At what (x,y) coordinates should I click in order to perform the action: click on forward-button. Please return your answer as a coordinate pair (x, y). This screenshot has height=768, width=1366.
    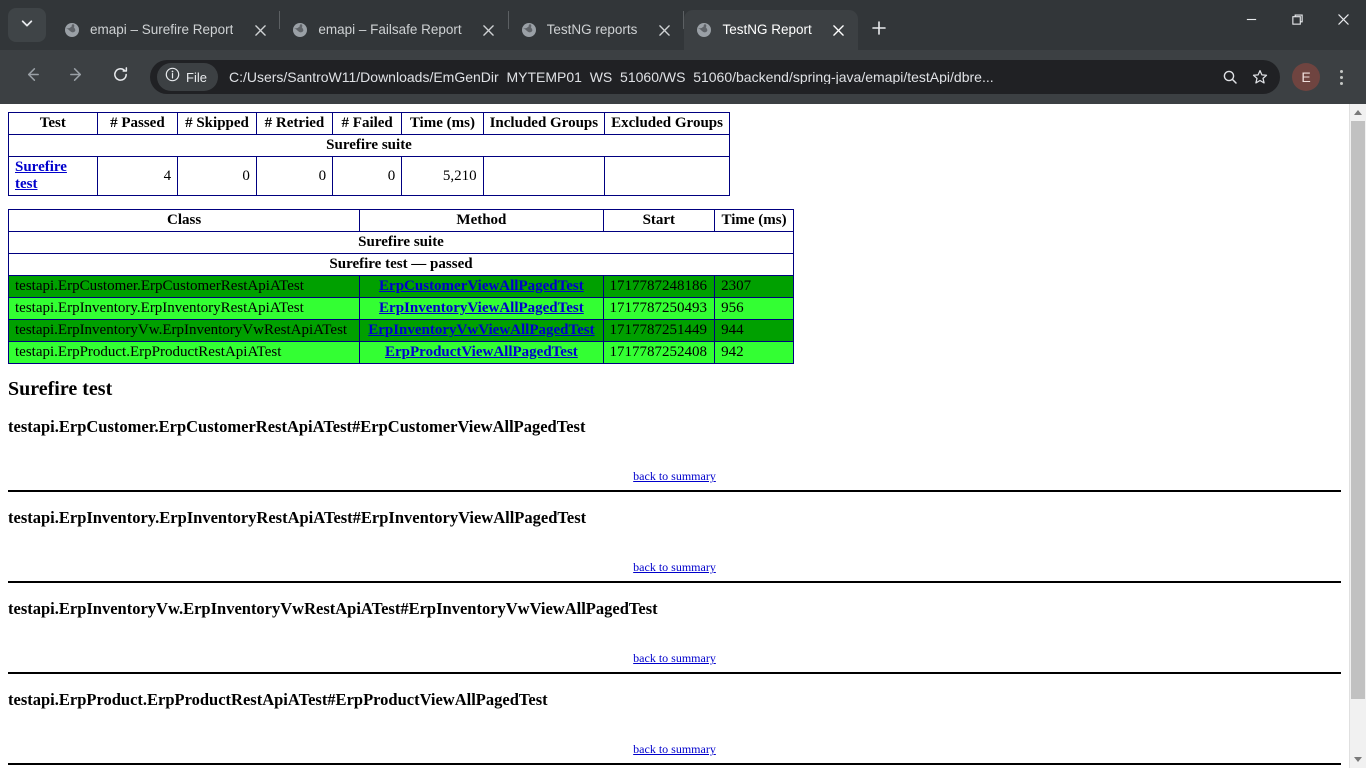
    Looking at the image, I should click on (76, 77).